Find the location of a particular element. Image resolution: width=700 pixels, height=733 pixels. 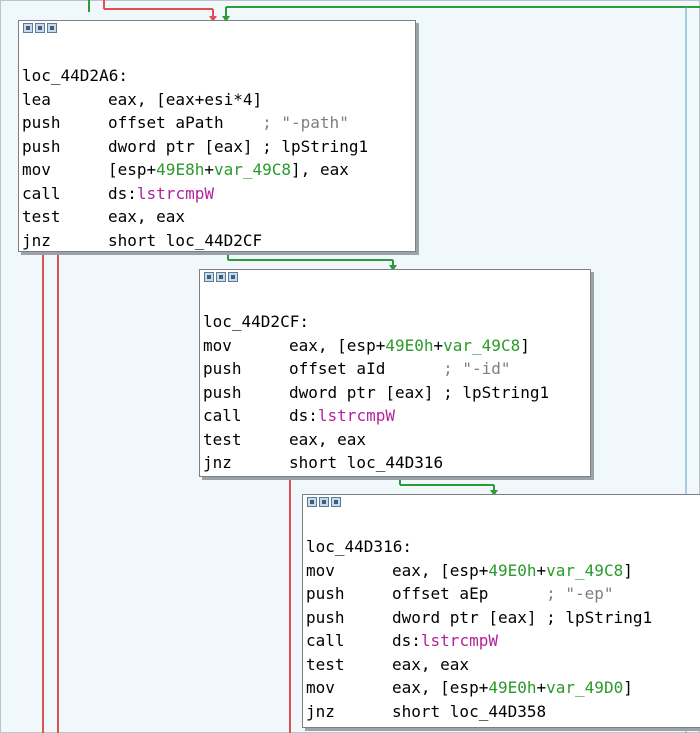

instruction-line: lea eax, [eax+esi*4] is located at coordinates (218, 100).